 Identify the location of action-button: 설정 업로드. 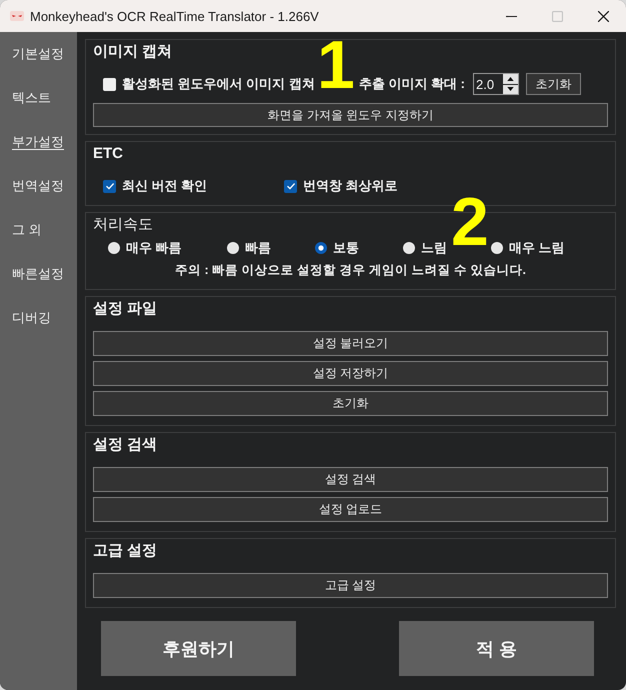
(350, 509).